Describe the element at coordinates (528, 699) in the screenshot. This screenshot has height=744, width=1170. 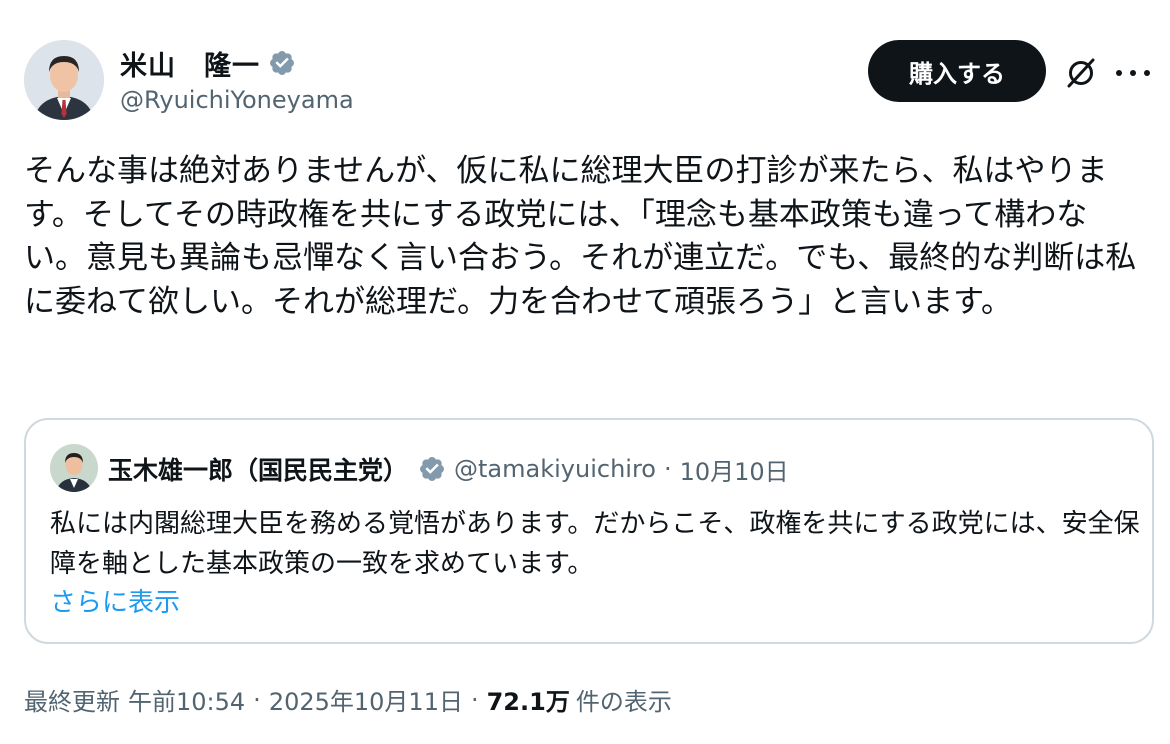
I see `view-count: 72.1万` at that location.